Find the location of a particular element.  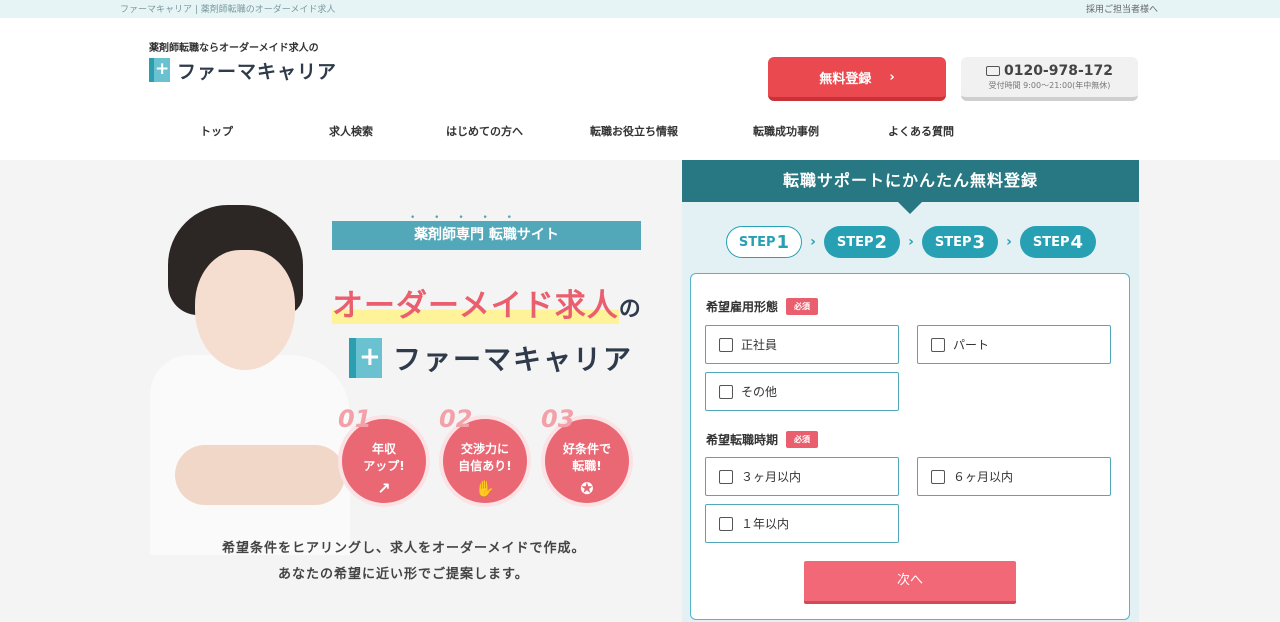

growth-arrow-icon: ↗ is located at coordinates (384, 488).